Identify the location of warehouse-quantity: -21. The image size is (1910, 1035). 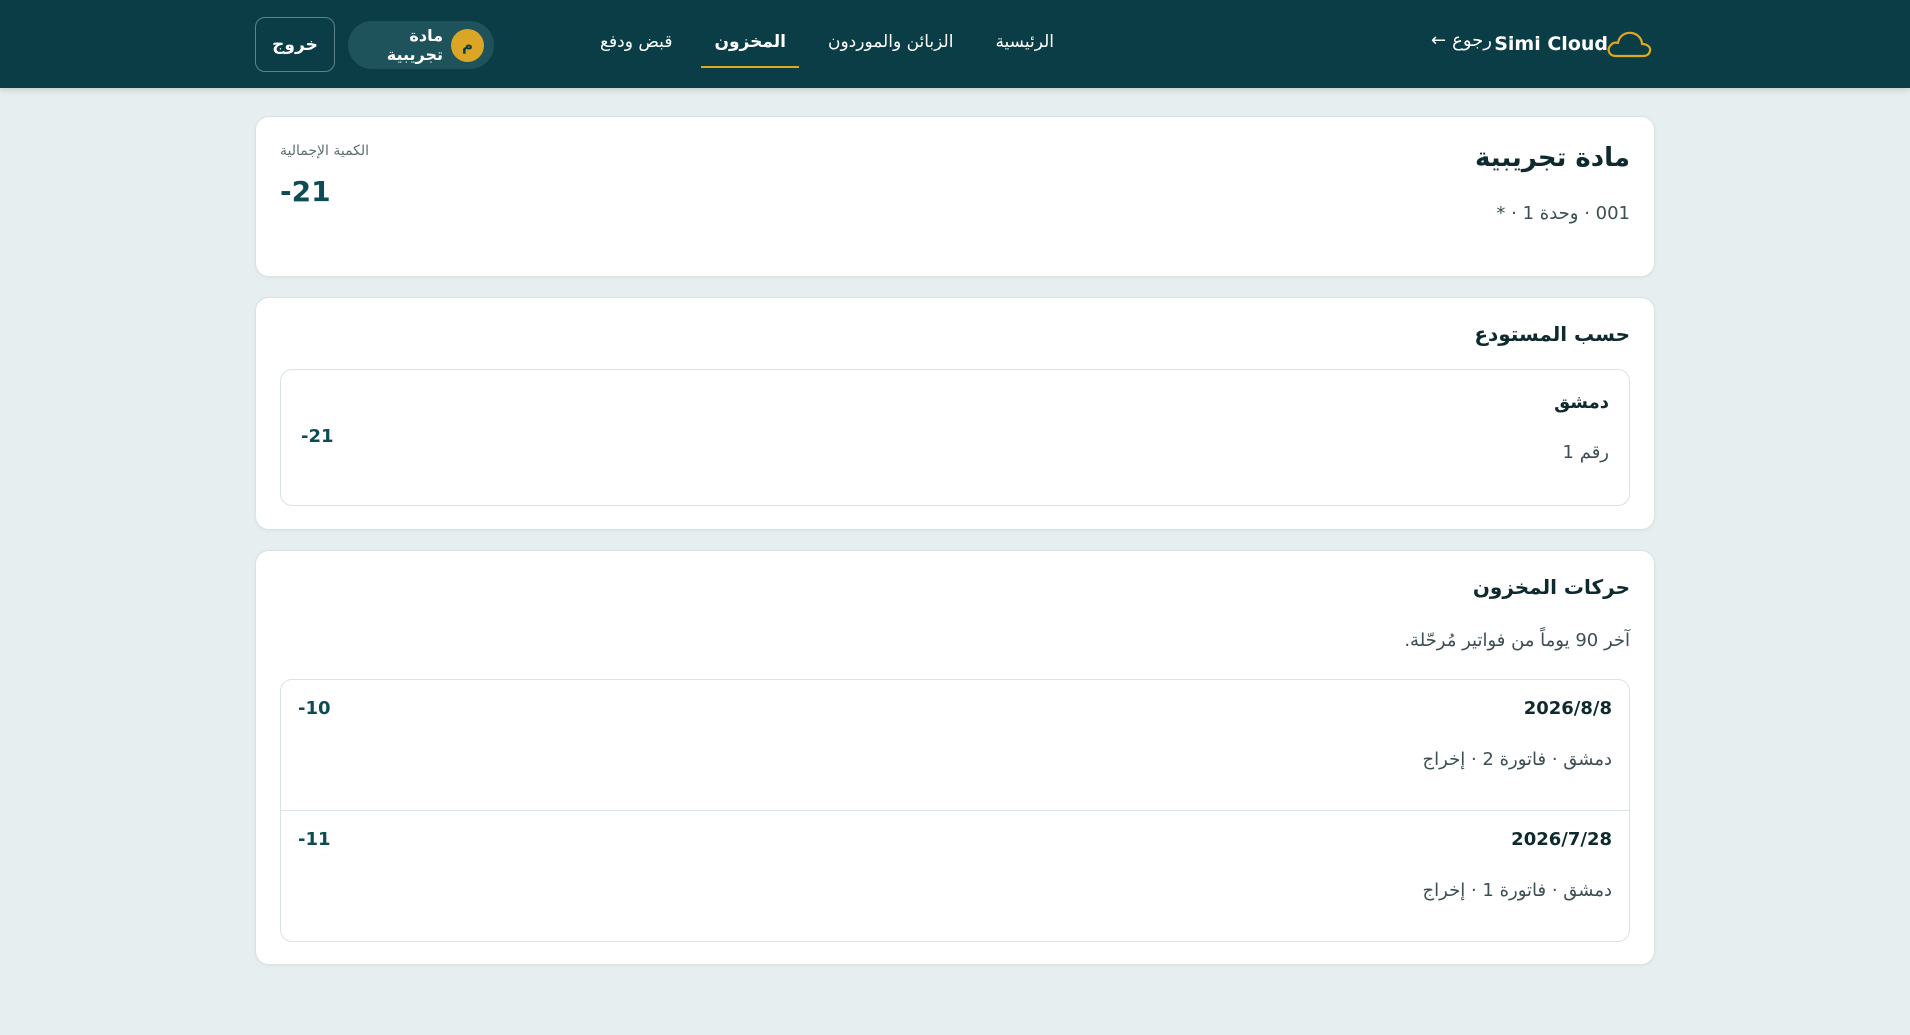
(317, 436).